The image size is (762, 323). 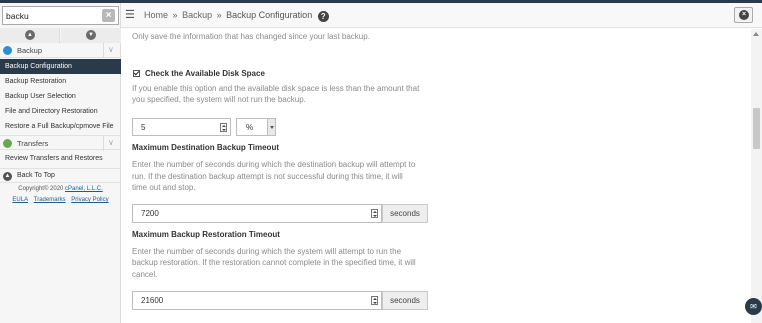 I want to click on search-input, so click(x=53, y=15).